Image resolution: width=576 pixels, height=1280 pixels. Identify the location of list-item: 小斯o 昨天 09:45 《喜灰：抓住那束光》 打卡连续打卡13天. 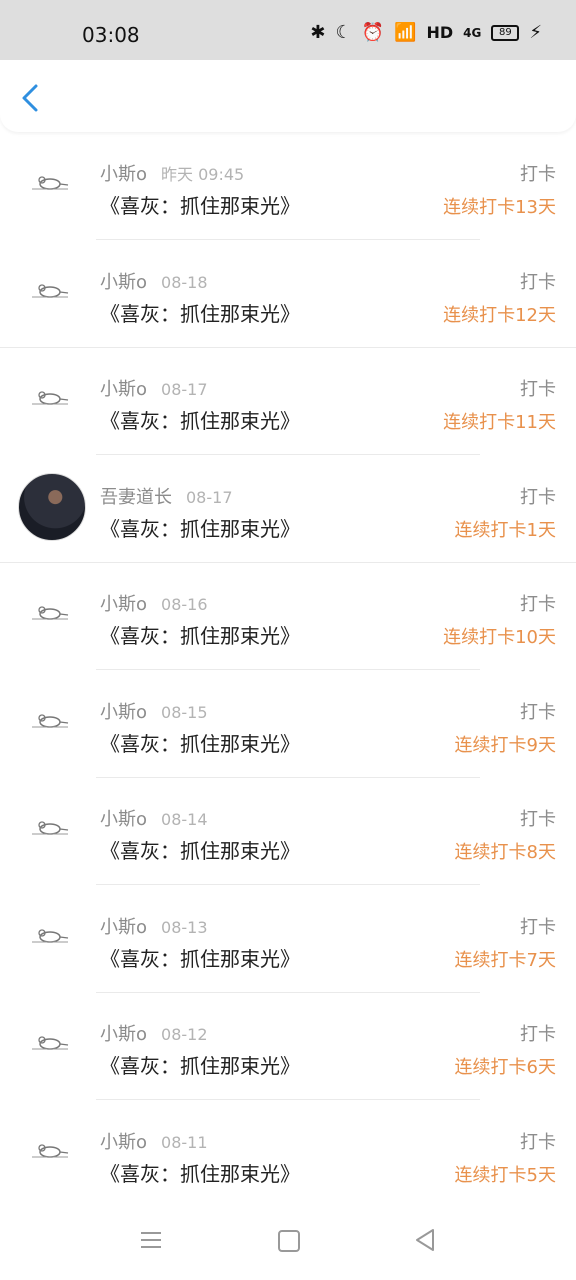
(288, 186).